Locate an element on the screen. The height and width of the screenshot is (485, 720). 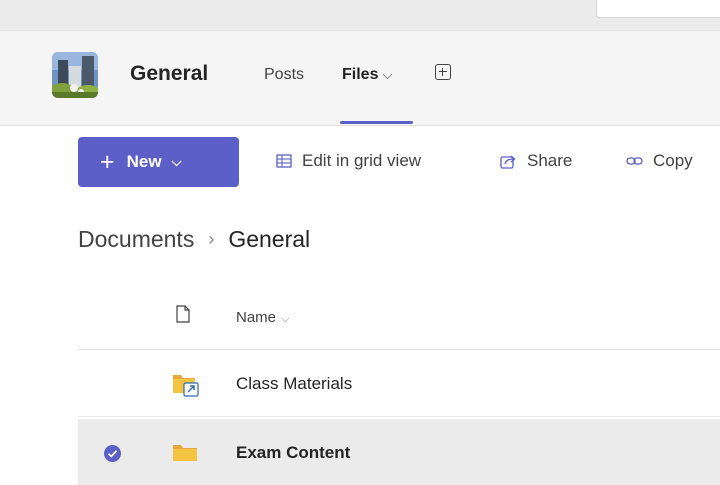
name-column-label: Name is located at coordinates (256, 317).